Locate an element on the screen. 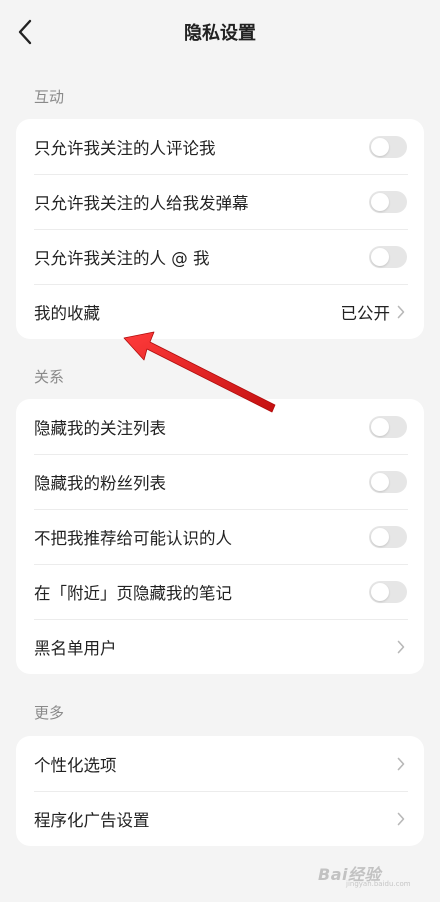  row-label: 隐藏我的关注列表 is located at coordinates (100, 428).